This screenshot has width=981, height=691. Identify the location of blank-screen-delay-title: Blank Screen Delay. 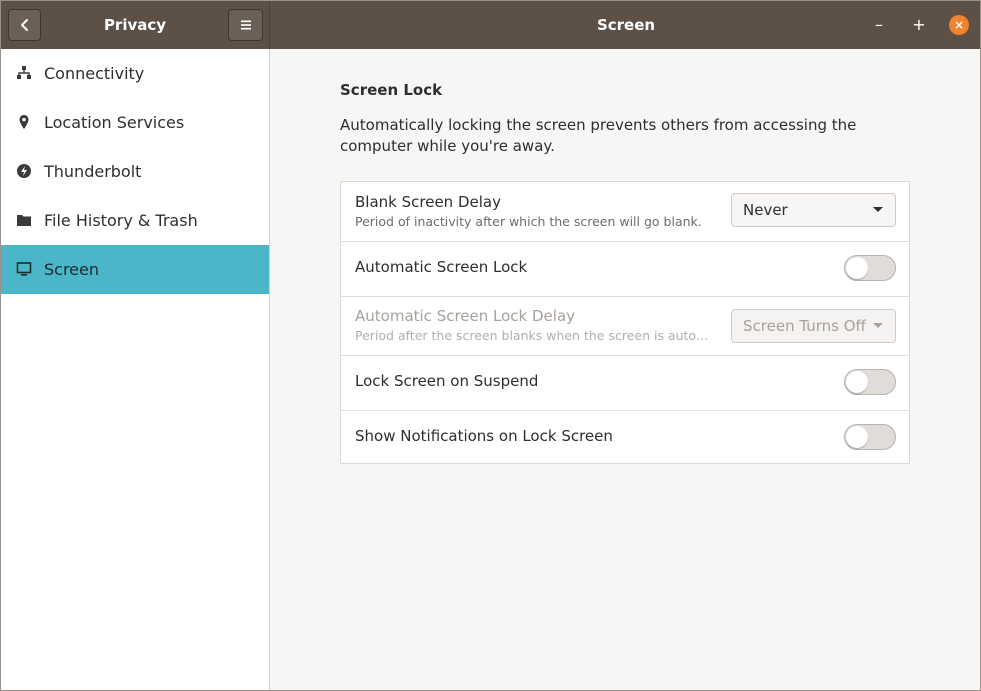
(428, 202).